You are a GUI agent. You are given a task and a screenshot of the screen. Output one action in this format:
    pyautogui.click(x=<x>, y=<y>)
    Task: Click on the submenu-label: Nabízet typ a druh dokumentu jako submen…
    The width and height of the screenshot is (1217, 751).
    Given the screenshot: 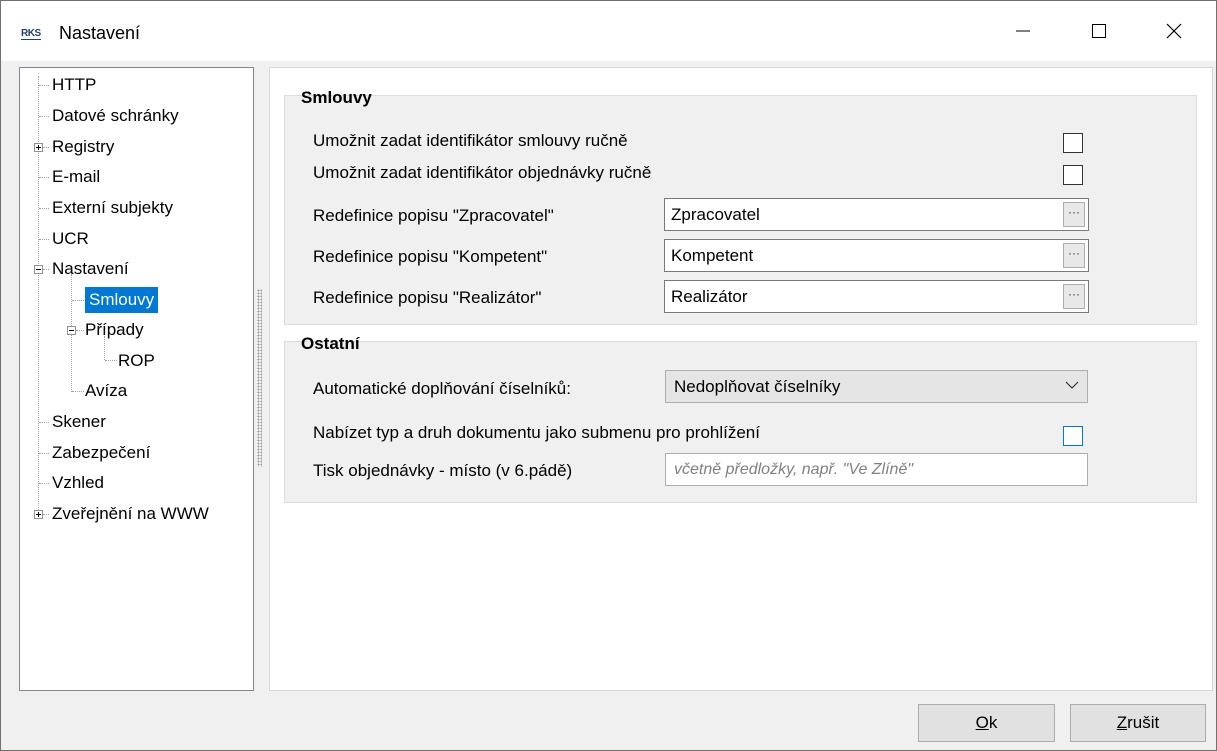 What is the action you would take?
    pyautogui.click(x=536, y=432)
    